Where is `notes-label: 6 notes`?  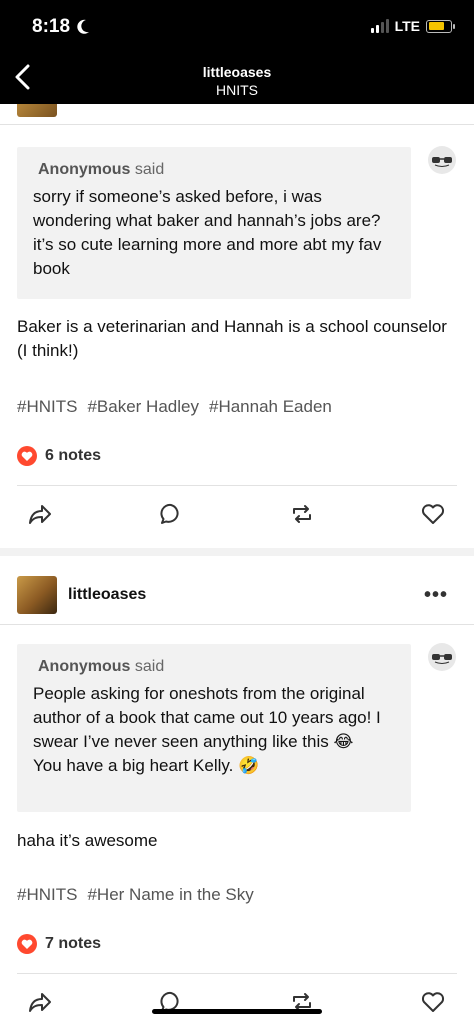
notes-label: 6 notes is located at coordinates (73, 455).